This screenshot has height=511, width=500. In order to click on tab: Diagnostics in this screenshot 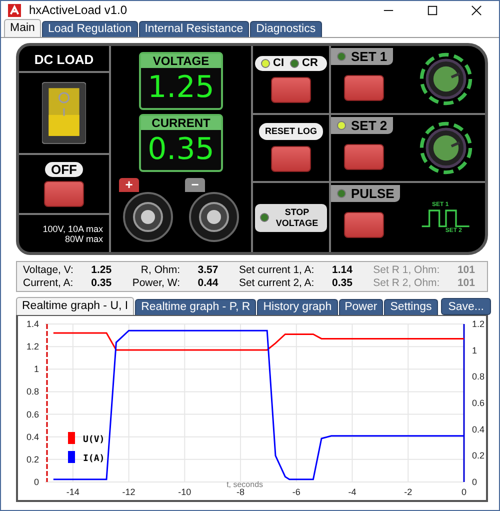, I will do `click(286, 29)`.